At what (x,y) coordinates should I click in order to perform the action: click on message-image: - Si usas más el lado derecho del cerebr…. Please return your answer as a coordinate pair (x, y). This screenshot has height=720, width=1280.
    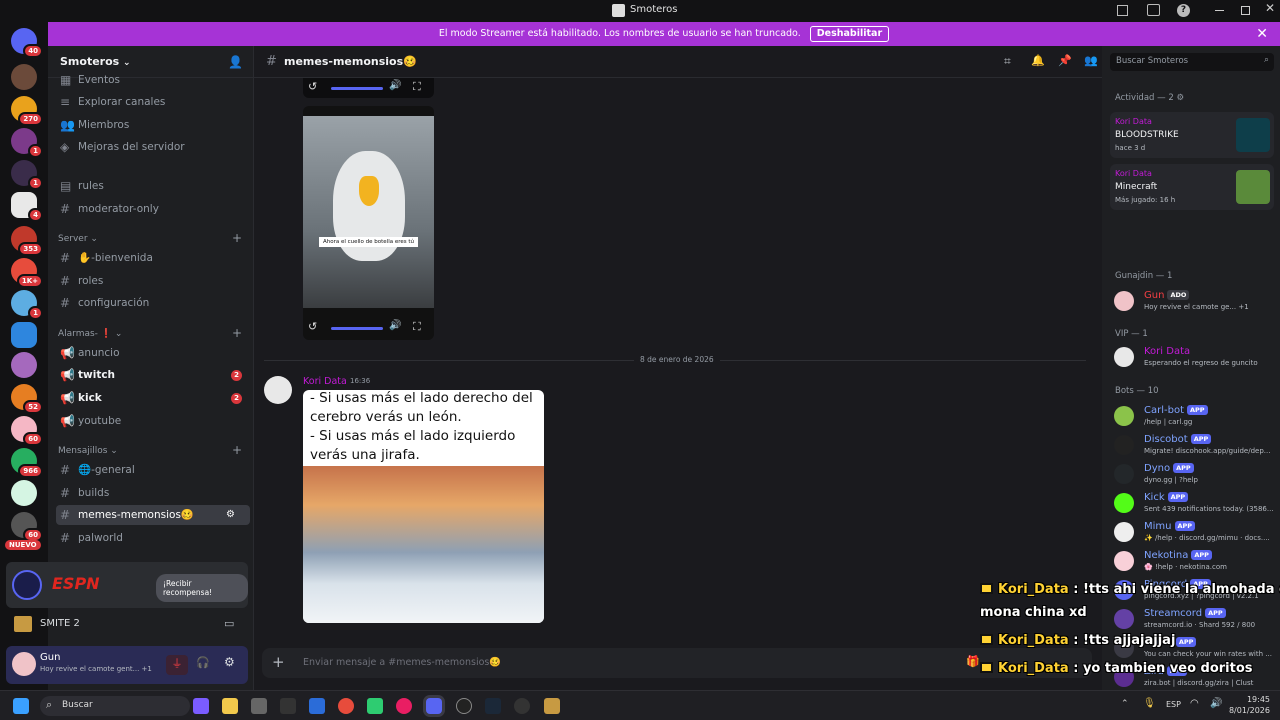
    Looking at the image, I should click on (423, 506).